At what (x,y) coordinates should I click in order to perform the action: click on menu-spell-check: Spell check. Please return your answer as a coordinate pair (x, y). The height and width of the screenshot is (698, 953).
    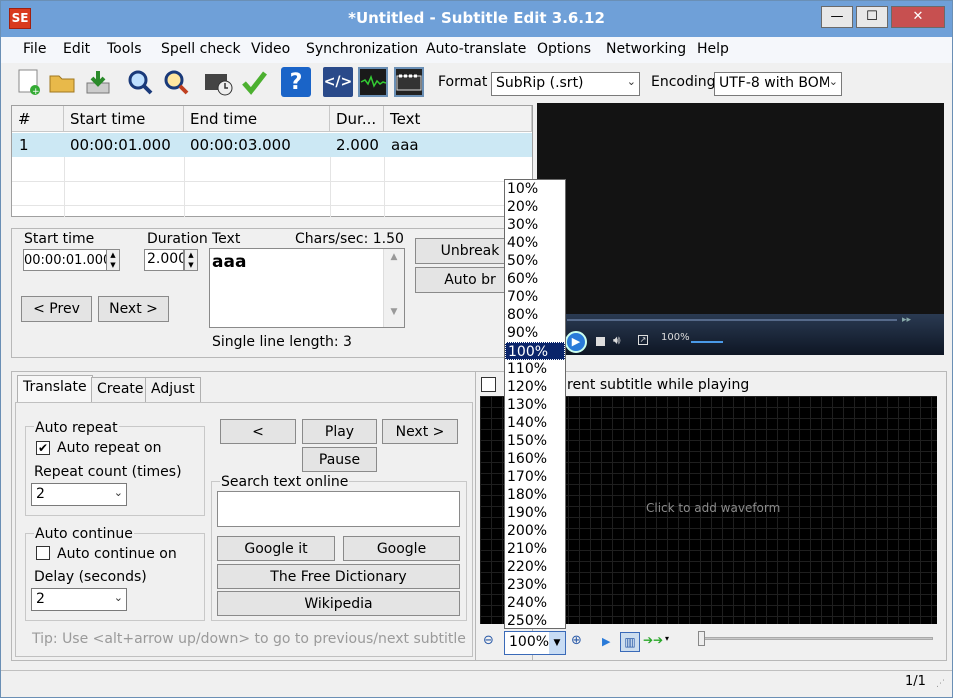
    Looking at the image, I should click on (201, 49).